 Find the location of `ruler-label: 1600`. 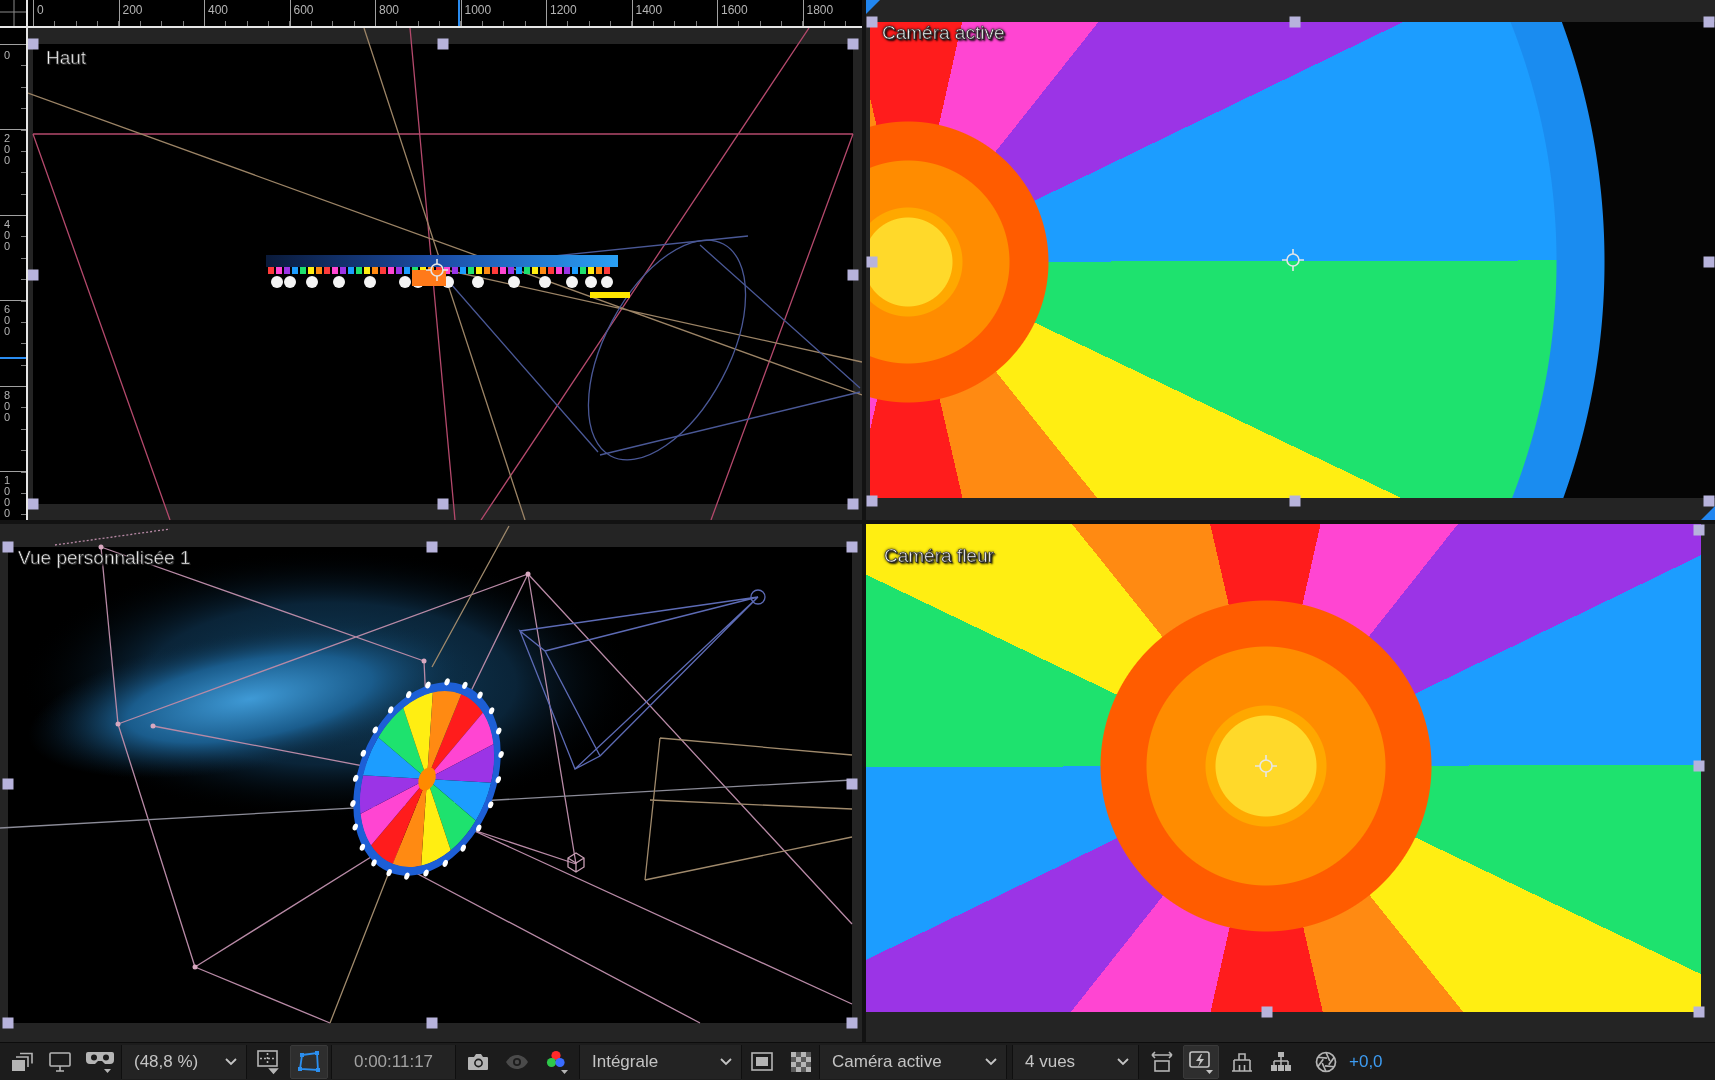

ruler-label: 1600 is located at coordinates (734, 10).